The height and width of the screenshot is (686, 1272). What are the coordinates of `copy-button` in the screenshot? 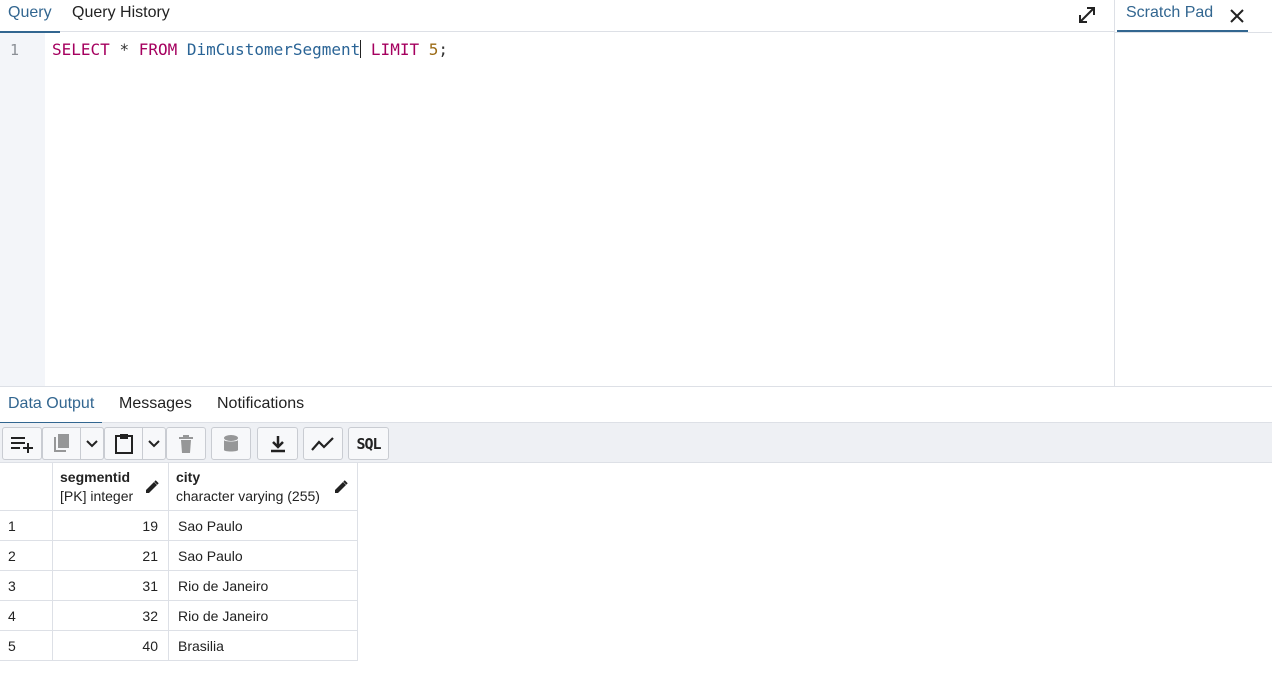 It's located at (61, 443).